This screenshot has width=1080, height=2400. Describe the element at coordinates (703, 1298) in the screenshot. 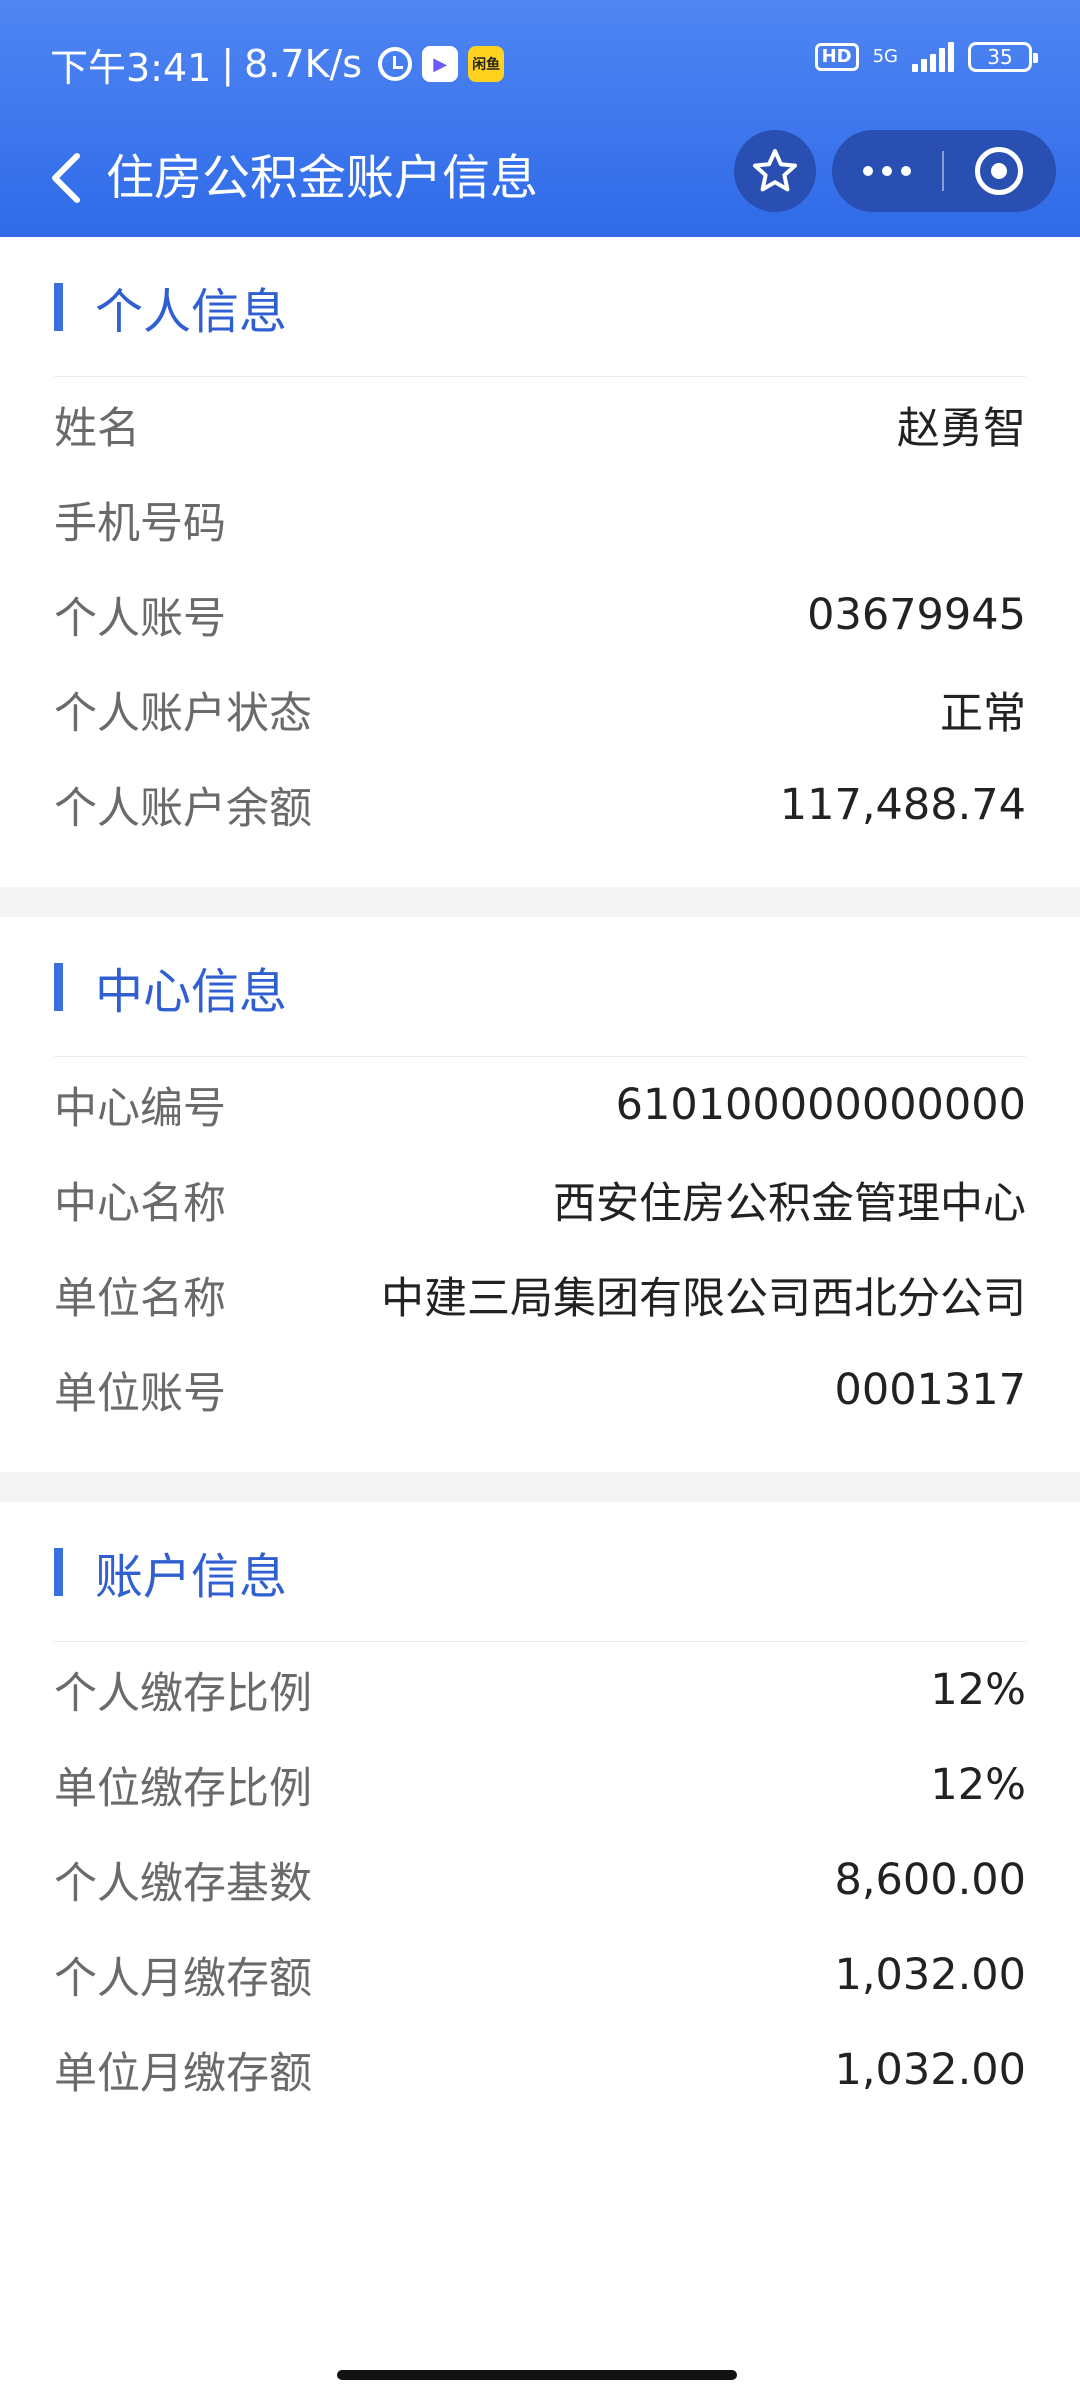

I see `row-value: 中建三局集团有限公司西北分公司` at that location.